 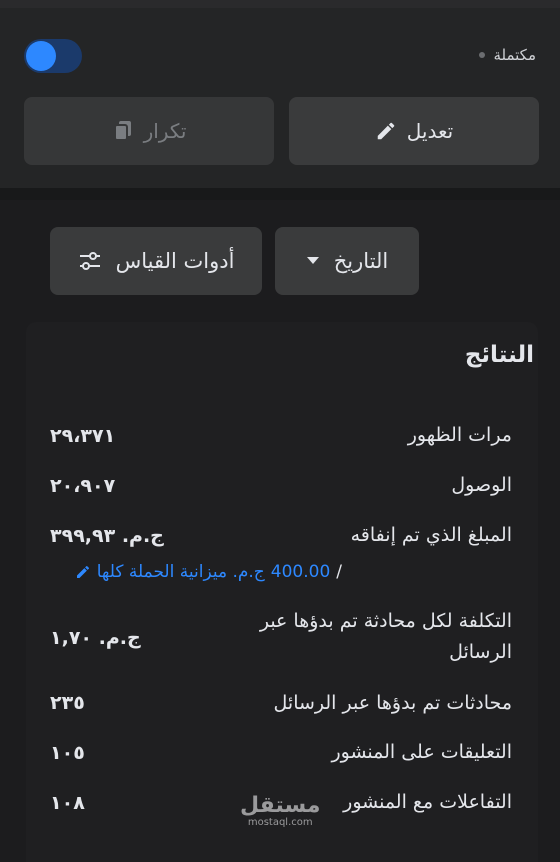 What do you see at coordinates (165, 131) in the screenshot?
I see `duplicate-button-label: تكرار` at bounding box center [165, 131].